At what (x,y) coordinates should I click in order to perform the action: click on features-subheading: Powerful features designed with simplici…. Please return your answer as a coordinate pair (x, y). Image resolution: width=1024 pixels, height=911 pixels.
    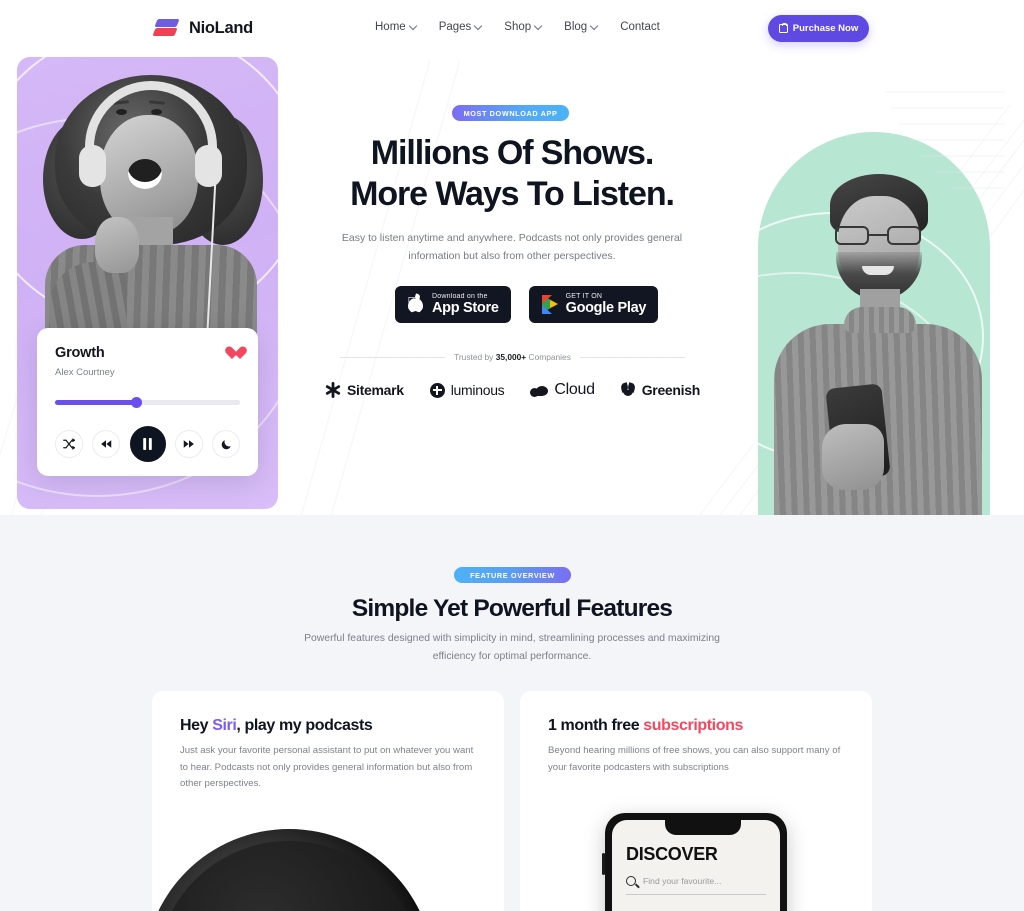
    Looking at the image, I should click on (512, 647).